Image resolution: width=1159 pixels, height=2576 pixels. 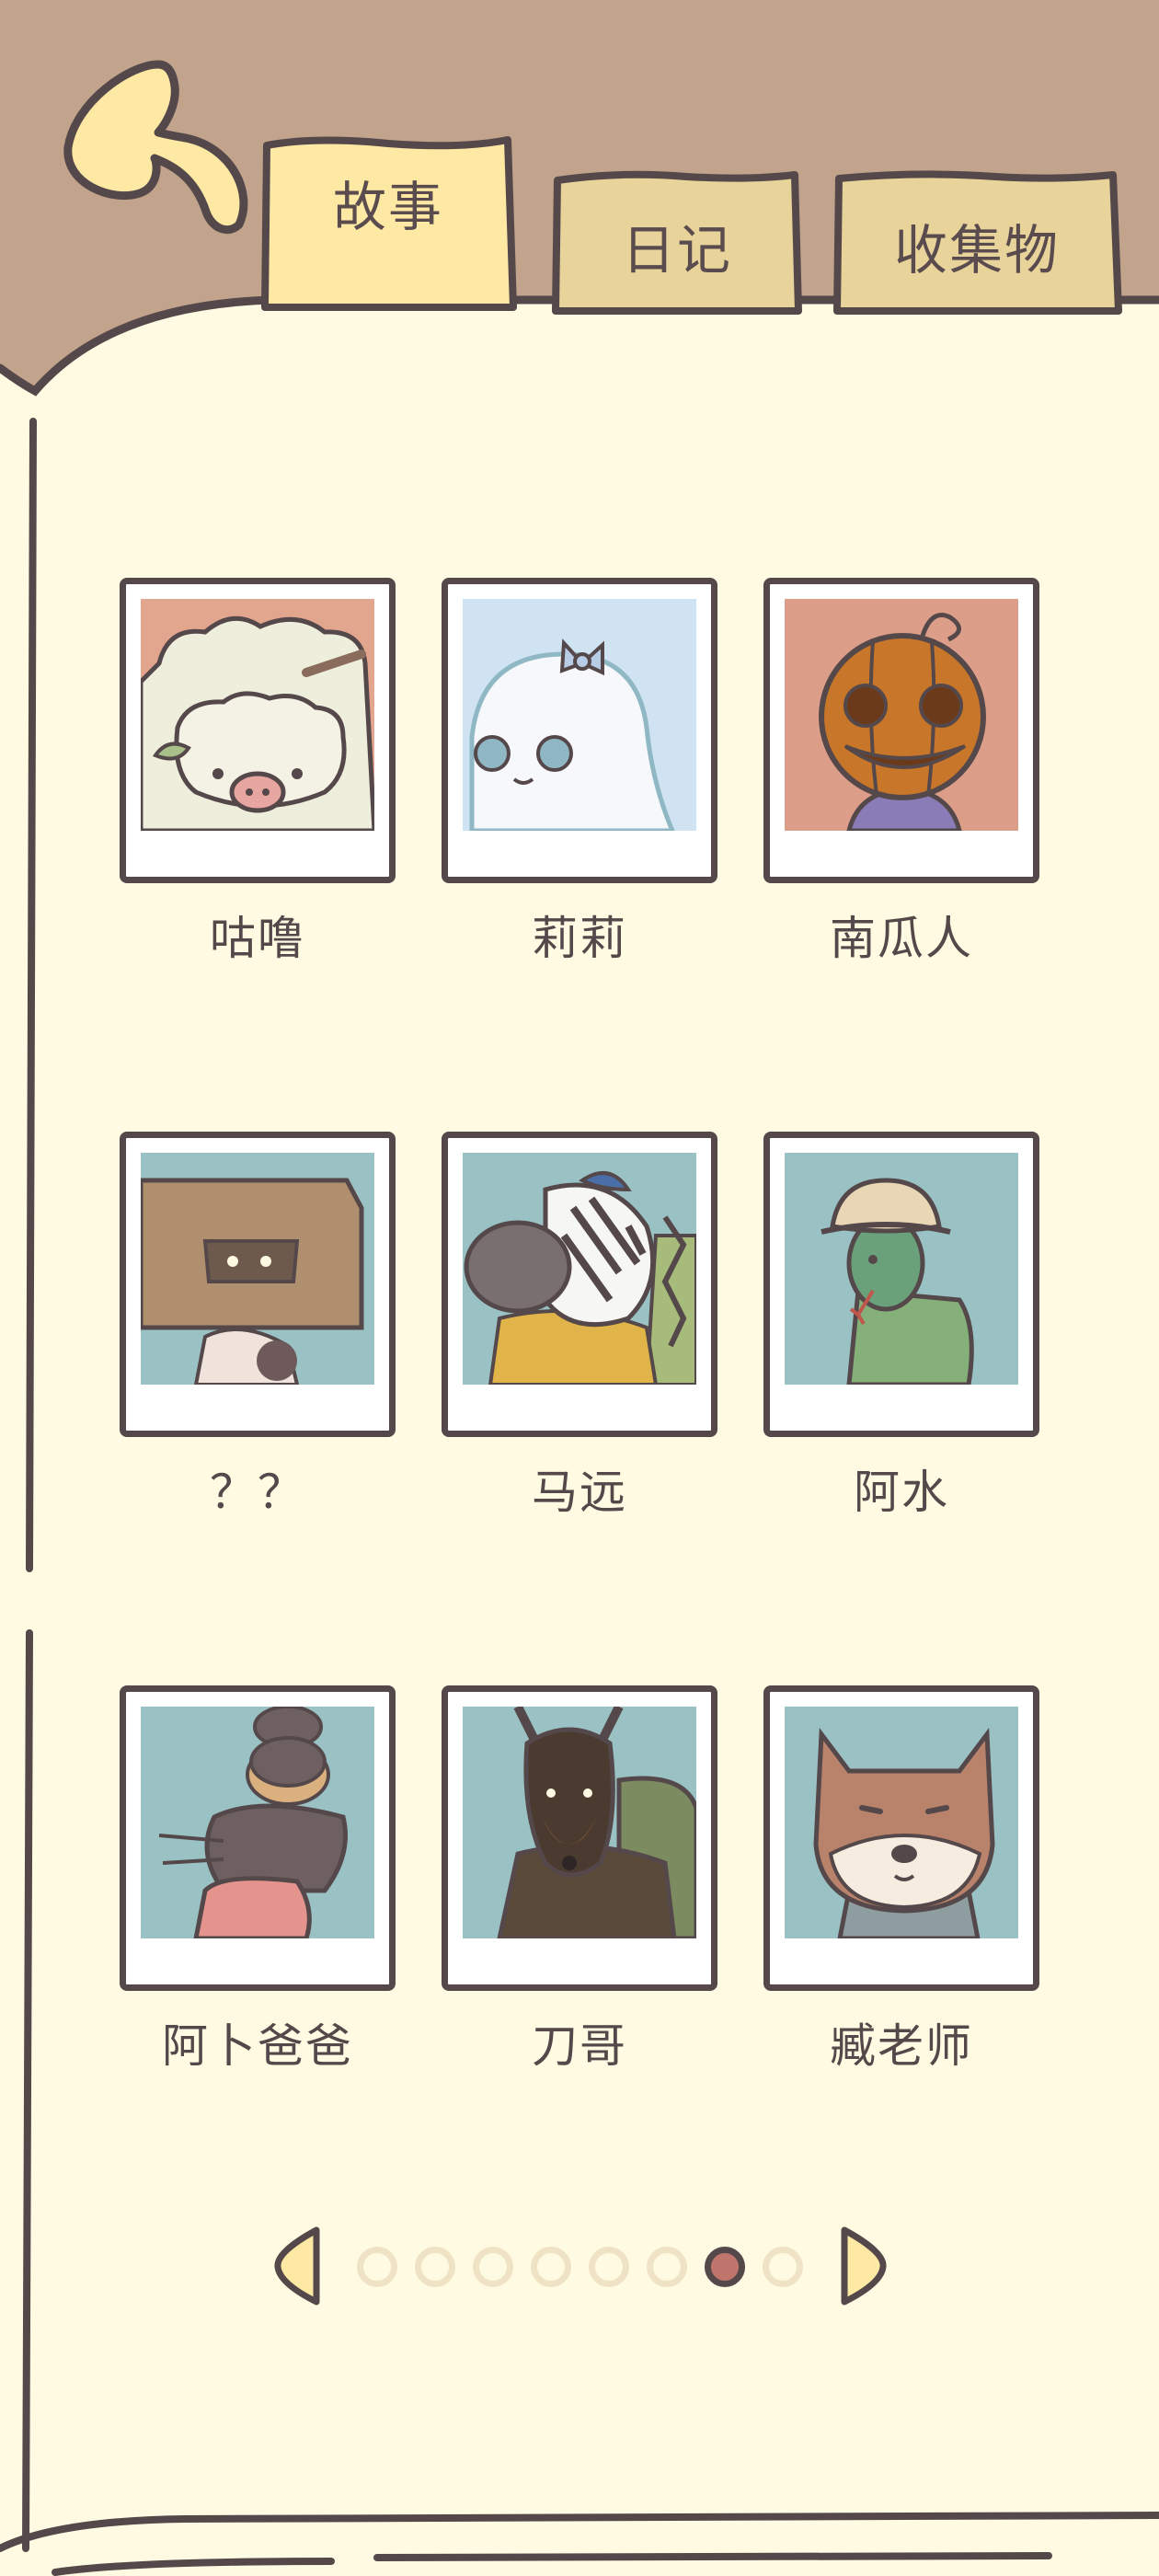 I want to click on tab-diary: 日记, so click(x=677, y=241).